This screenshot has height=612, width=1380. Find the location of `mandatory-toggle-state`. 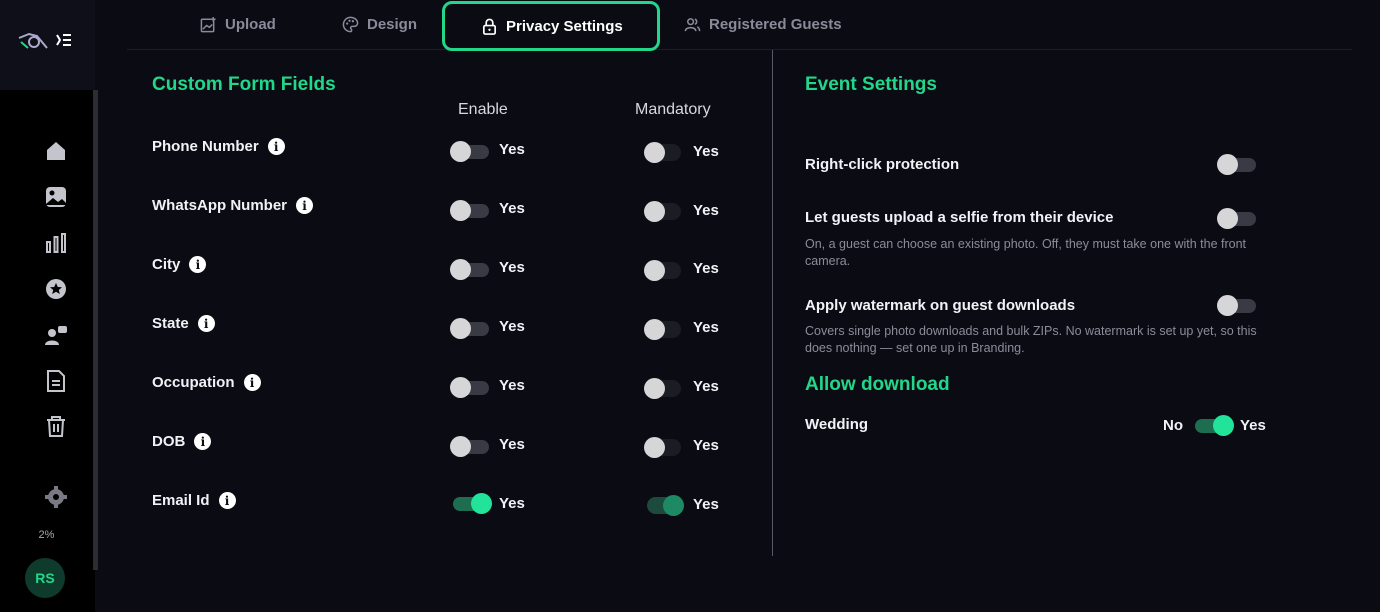

mandatory-toggle-state is located at coordinates (662, 329).